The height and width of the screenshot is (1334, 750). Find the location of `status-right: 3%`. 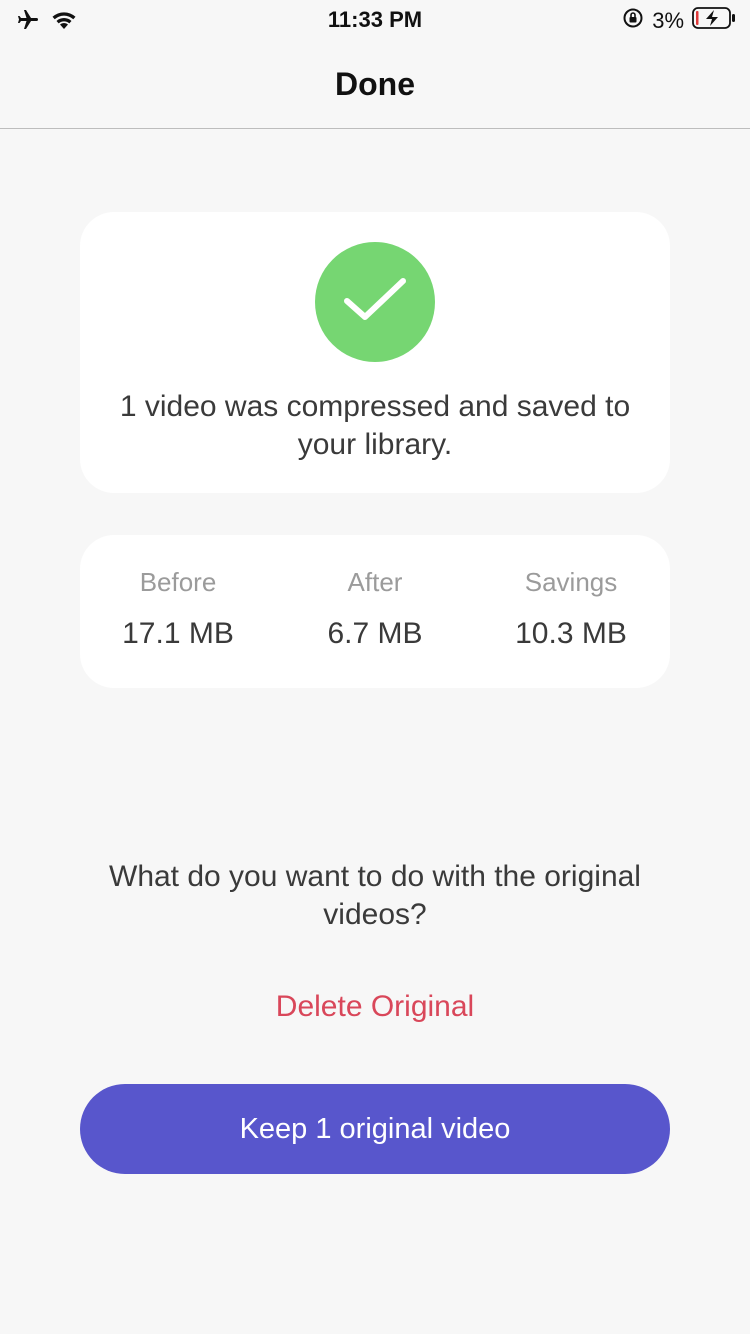

status-right: 3% is located at coordinates (679, 20).